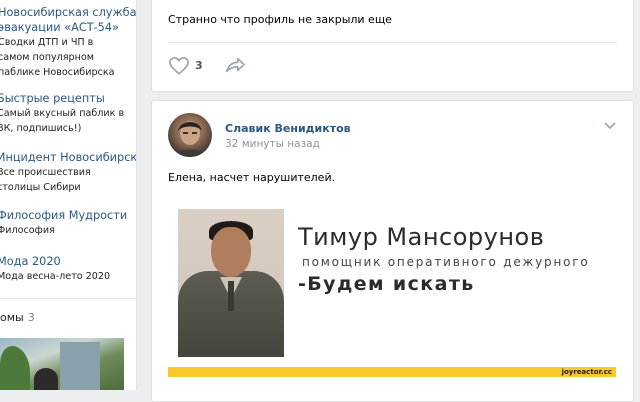  What do you see at coordinates (68, 215) in the screenshot?
I see `group-title: Философия Мудрости` at bounding box center [68, 215].